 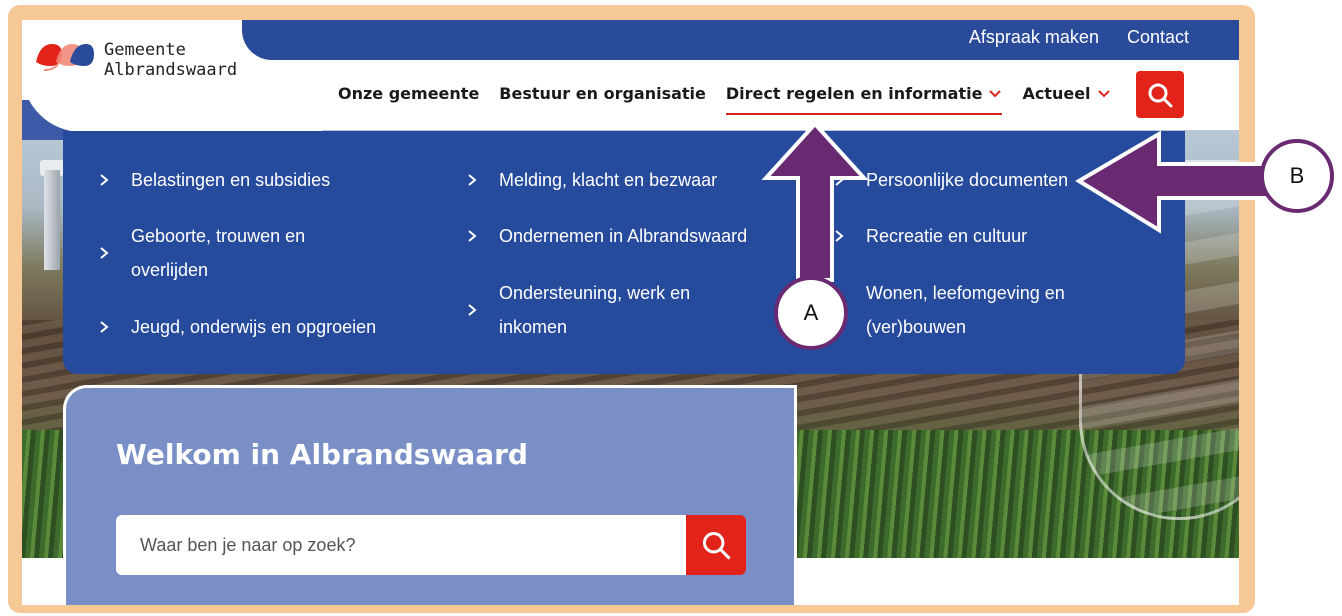 I want to click on menu-ondernemen: Ondernemen in Albrandswaard, so click(x=607, y=236).